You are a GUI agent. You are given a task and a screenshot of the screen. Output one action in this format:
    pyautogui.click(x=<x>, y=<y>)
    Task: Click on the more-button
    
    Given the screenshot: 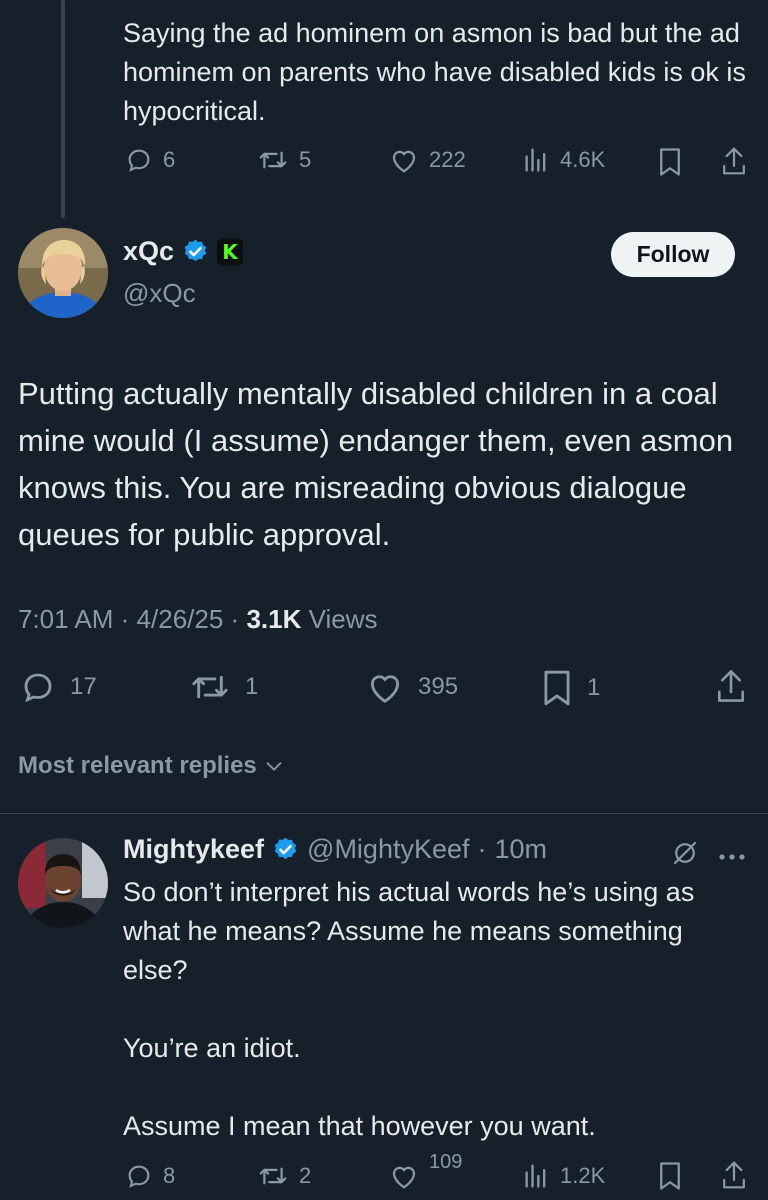 What is the action you would take?
    pyautogui.click(x=732, y=857)
    